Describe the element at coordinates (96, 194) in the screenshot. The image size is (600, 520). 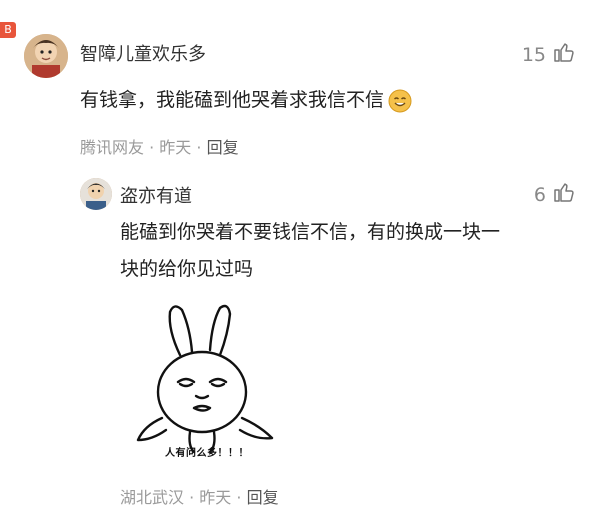
I see `replier-avatar` at that location.